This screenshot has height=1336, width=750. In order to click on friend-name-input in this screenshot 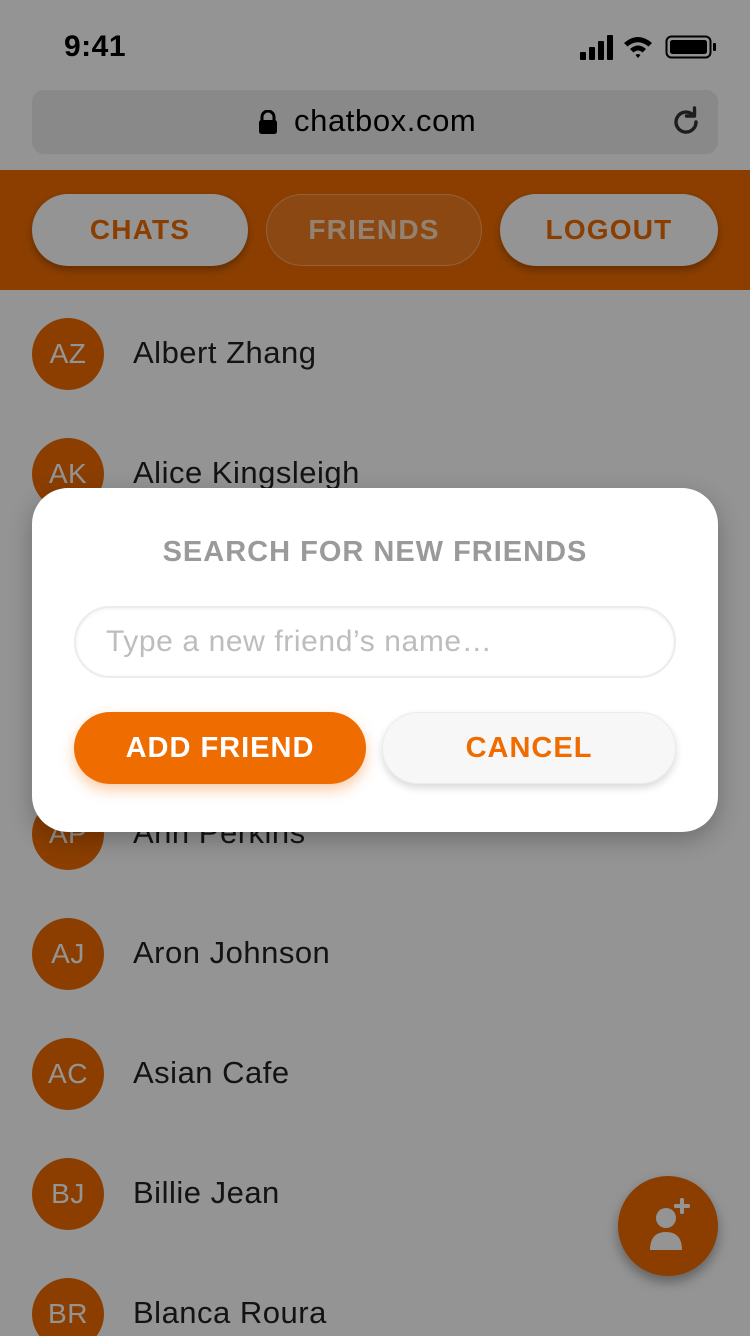, I will do `click(375, 642)`.